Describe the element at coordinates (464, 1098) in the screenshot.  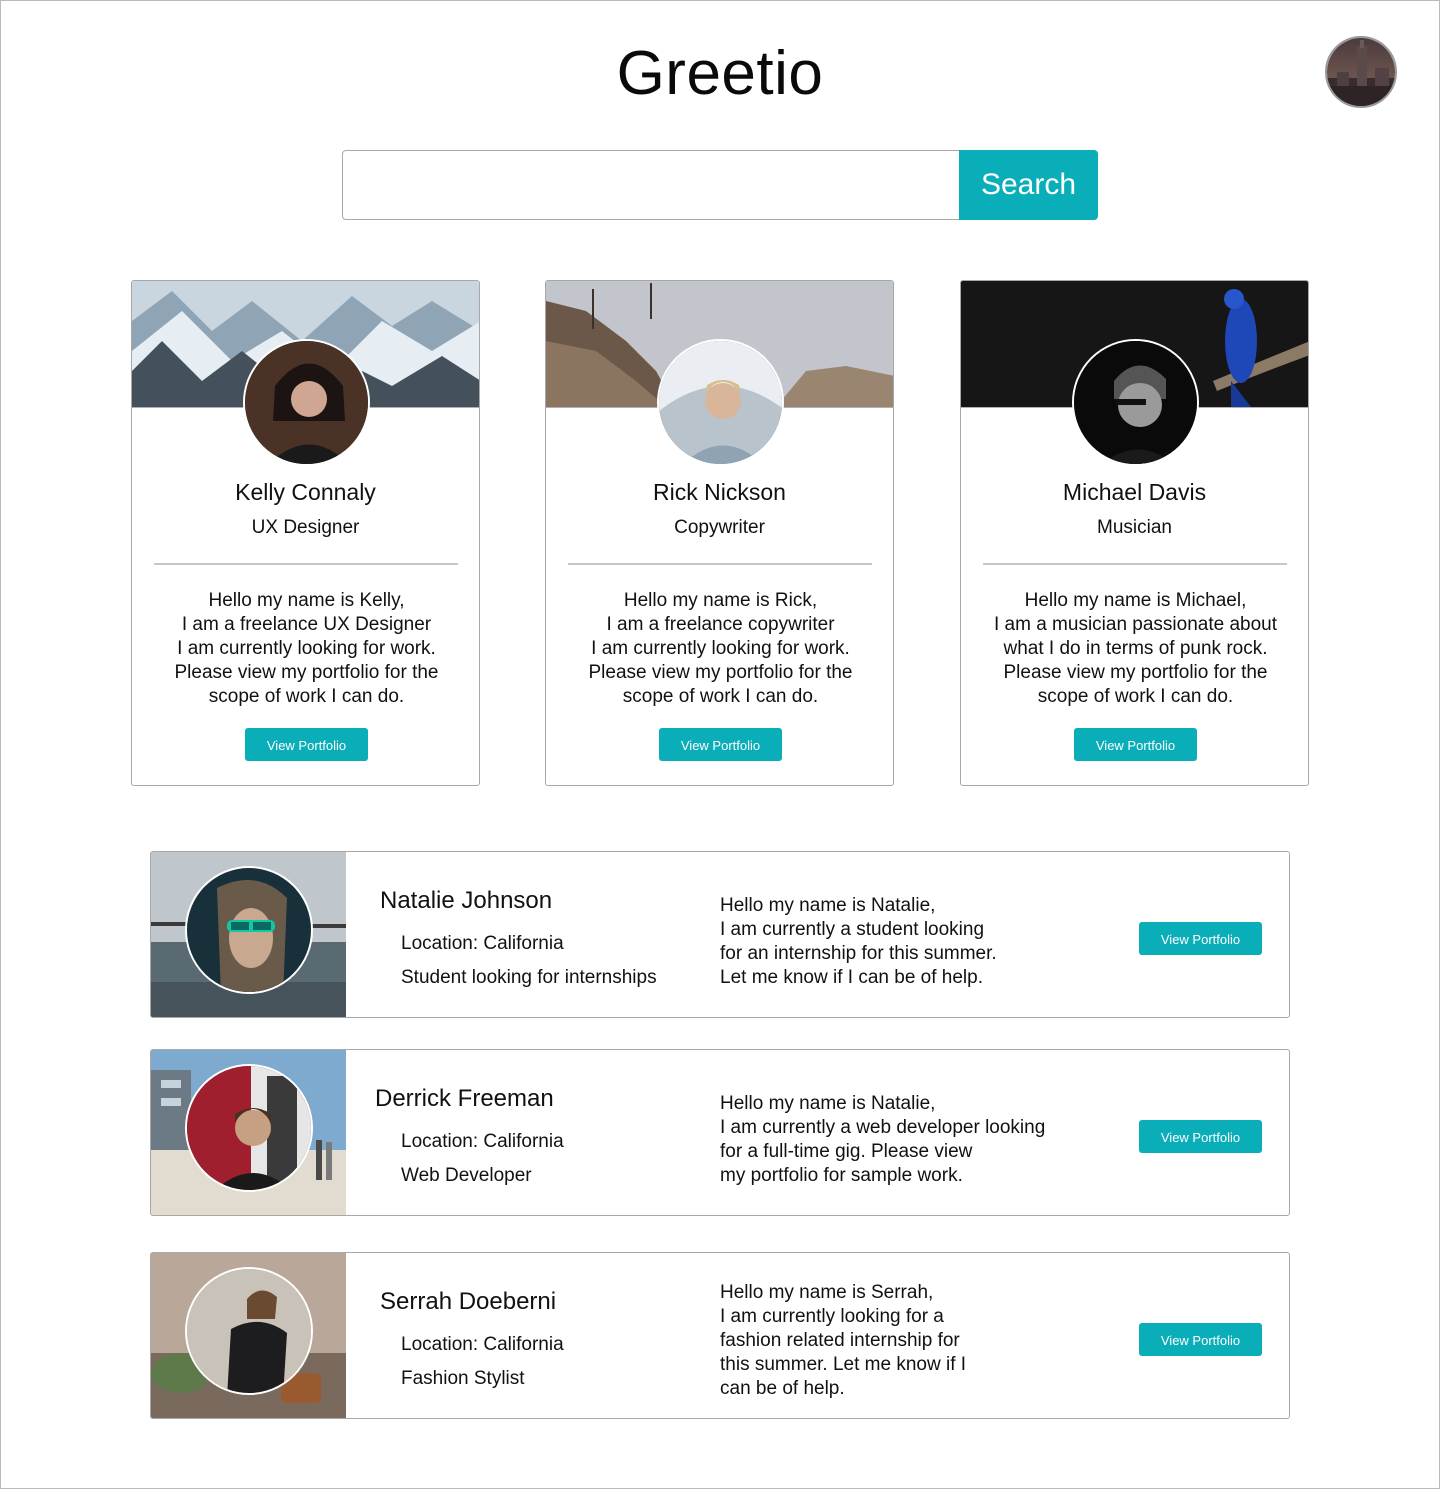
I see `row-name: Derrick Freeman` at that location.